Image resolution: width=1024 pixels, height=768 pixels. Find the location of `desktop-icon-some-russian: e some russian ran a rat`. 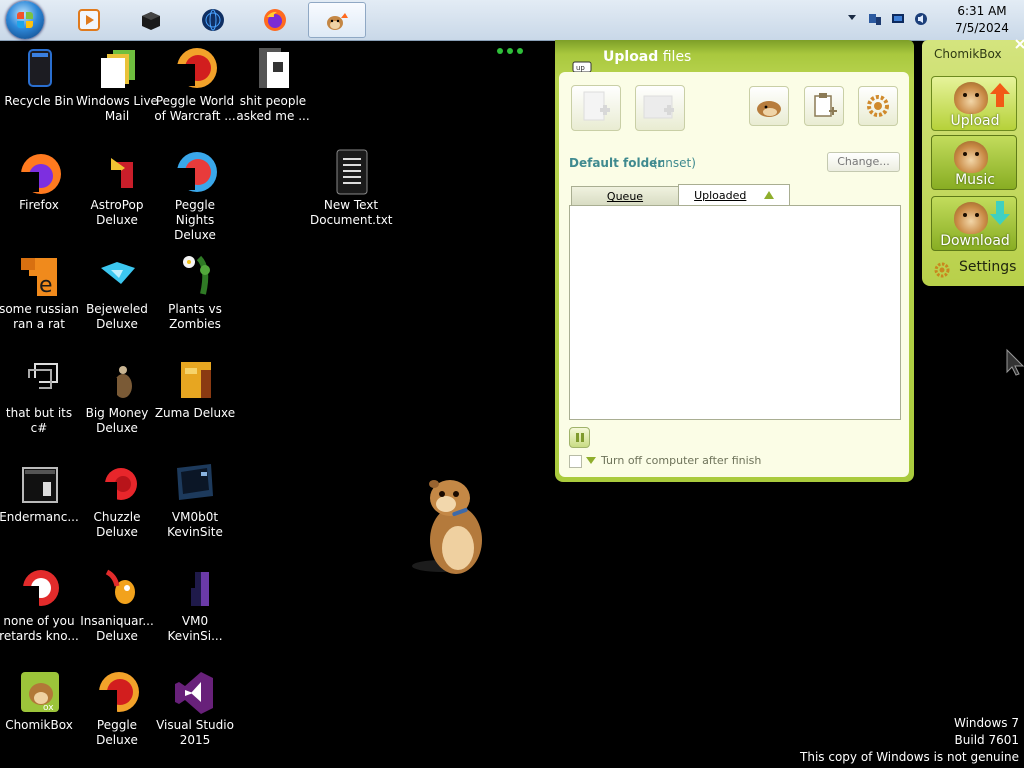

desktop-icon-some-russian: e some russian ran a rat is located at coordinates (40, 292).